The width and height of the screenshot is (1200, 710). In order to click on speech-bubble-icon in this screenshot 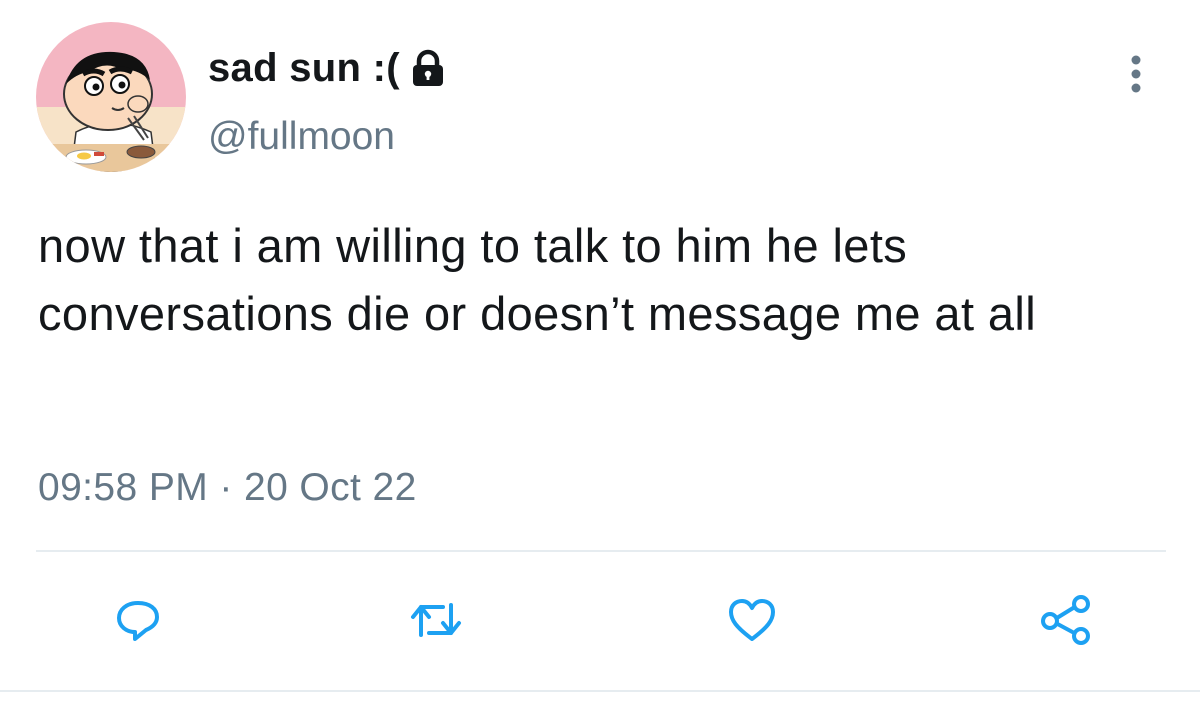, I will do `click(138, 622)`.